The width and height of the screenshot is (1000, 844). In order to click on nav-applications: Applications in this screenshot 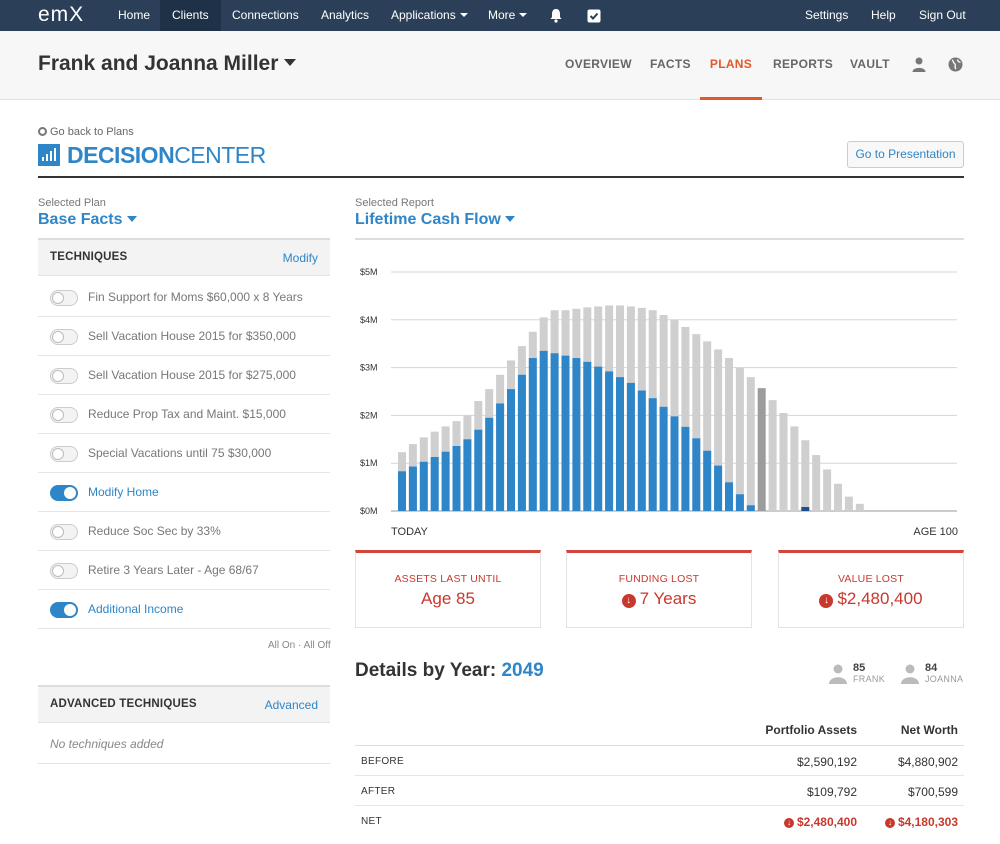, I will do `click(429, 15)`.